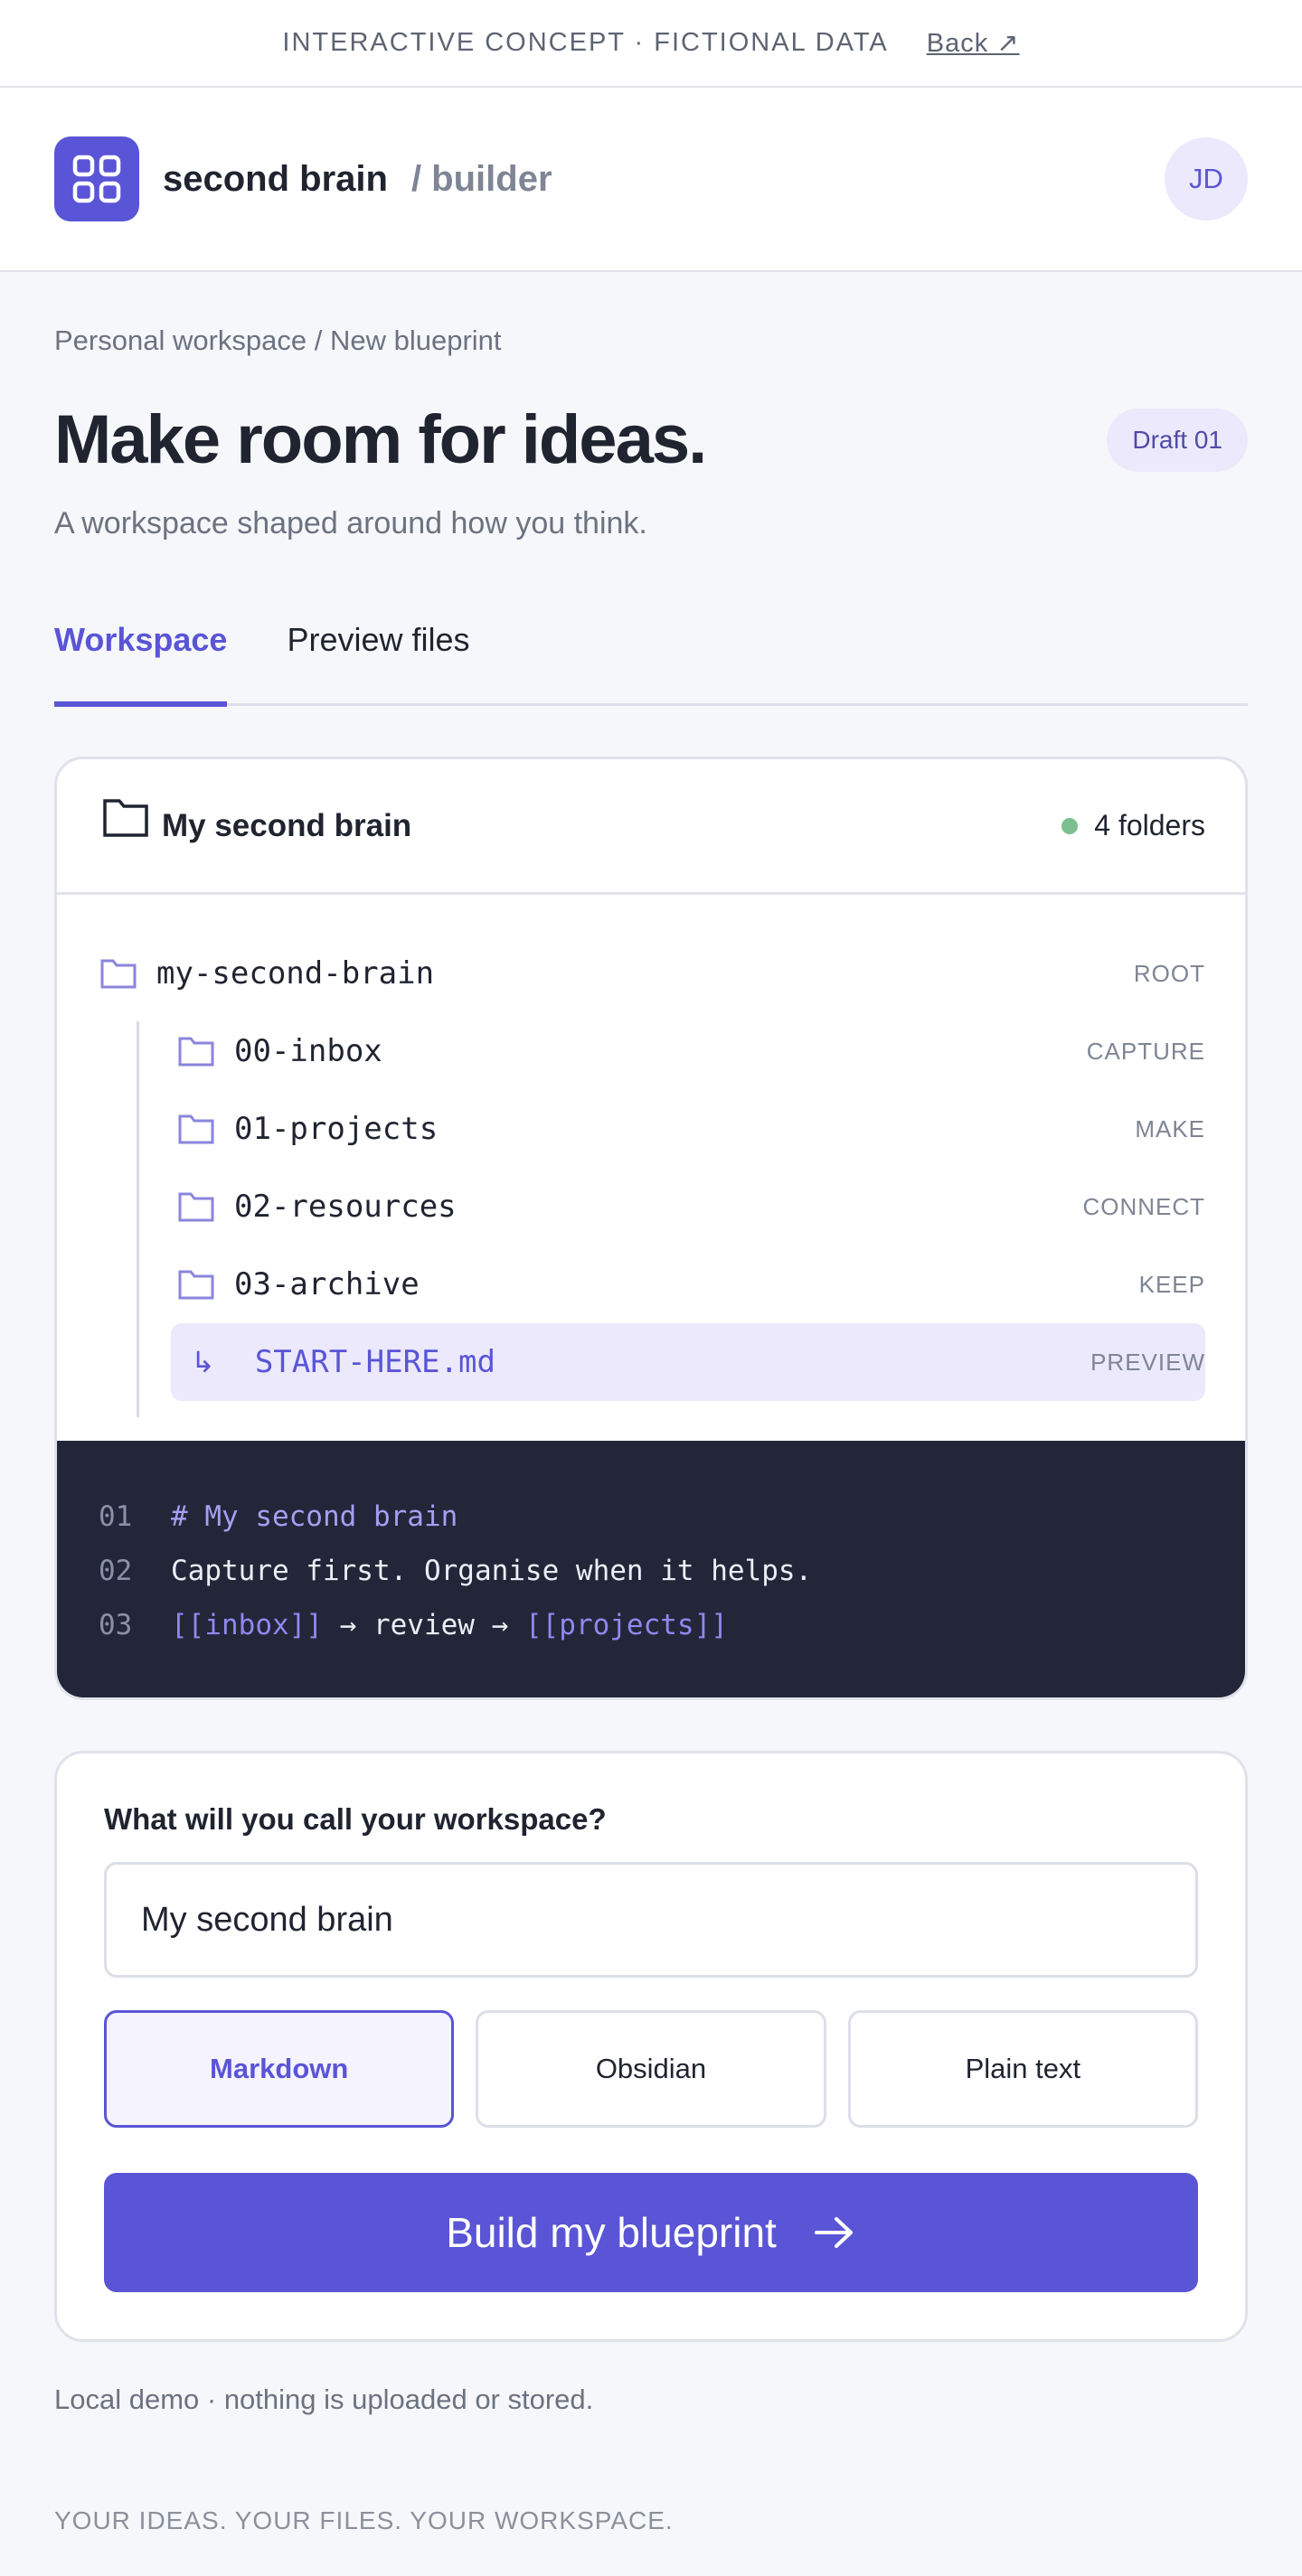 The image size is (1302, 2576). I want to click on tree-guide-line, so click(138, 1219).